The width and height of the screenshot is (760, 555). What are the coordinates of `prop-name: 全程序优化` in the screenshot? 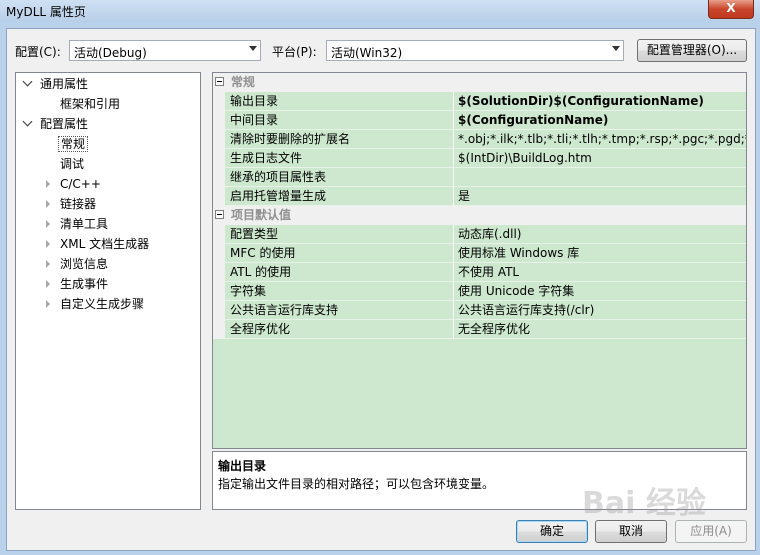 It's located at (260, 329).